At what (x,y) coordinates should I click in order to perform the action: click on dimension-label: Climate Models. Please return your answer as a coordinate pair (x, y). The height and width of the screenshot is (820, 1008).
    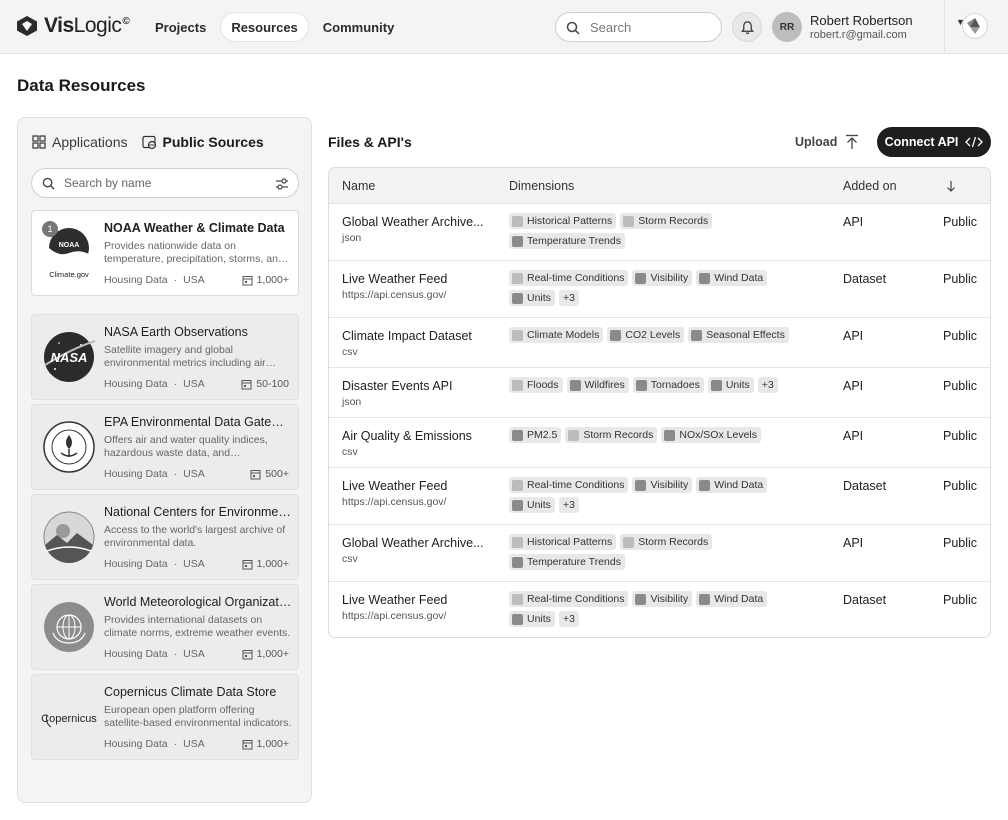
    Looking at the image, I should click on (563, 335).